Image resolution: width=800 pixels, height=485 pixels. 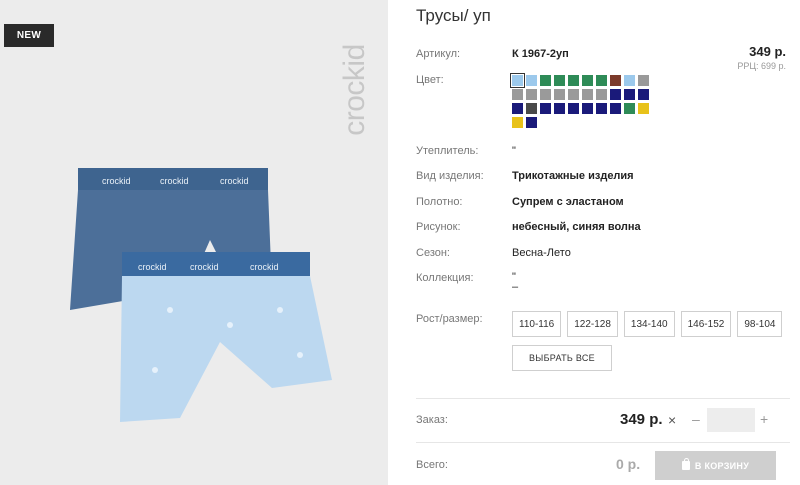 I want to click on collection-dash: –, so click(x=515, y=287).